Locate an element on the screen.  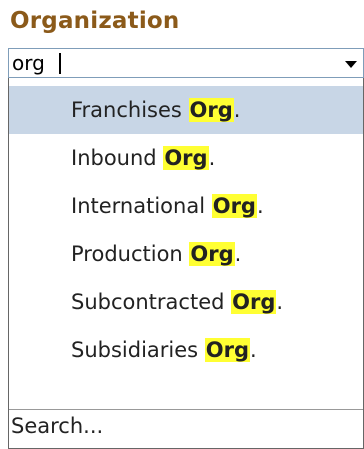
list-item: Subsidiaries Org. is located at coordinates (186, 350).